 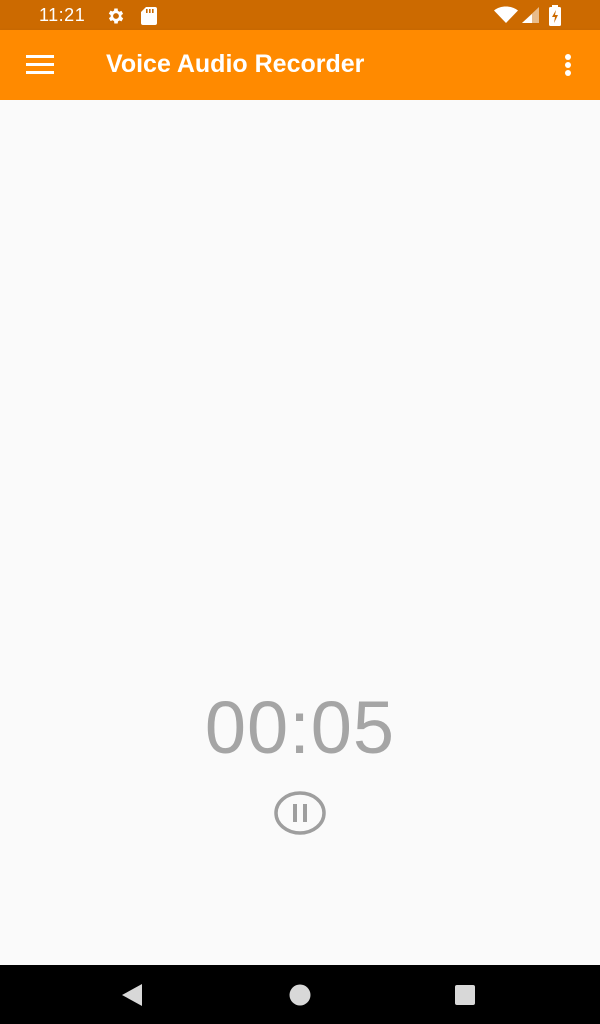 What do you see at coordinates (235, 64) in the screenshot?
I see `app-title: Voice Audio Recorder` at bounding box center [235, 64].